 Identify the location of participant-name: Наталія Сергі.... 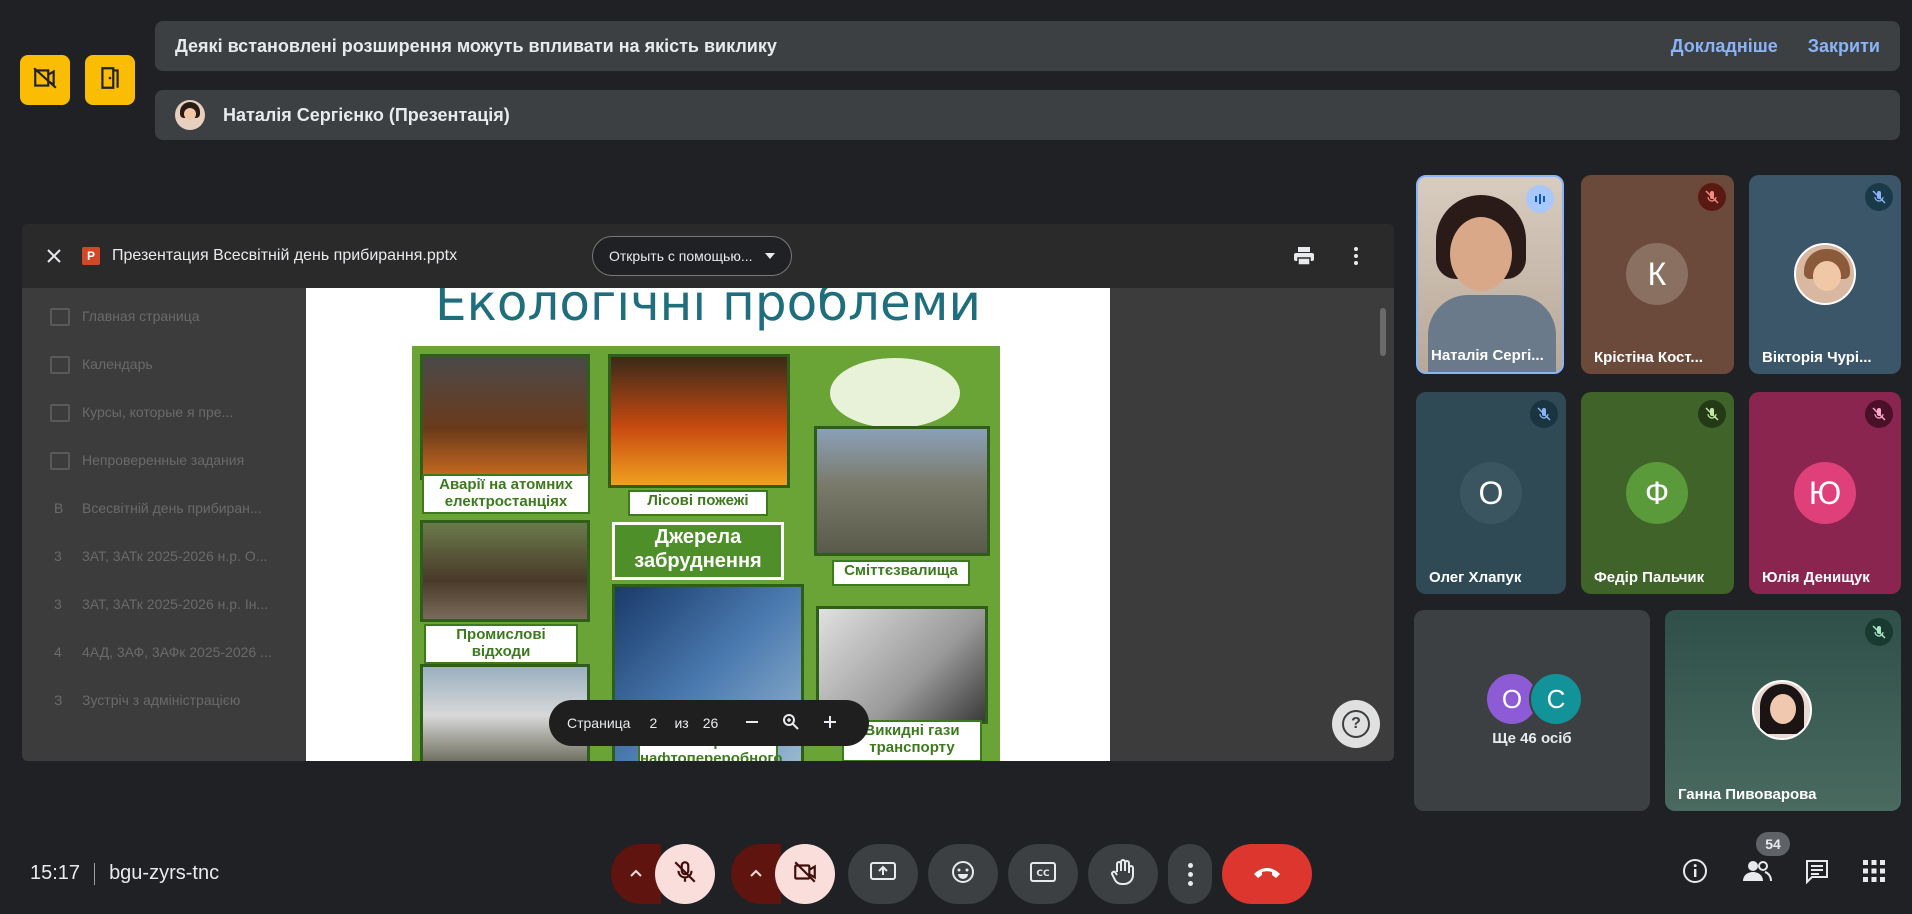
(1487, 355).